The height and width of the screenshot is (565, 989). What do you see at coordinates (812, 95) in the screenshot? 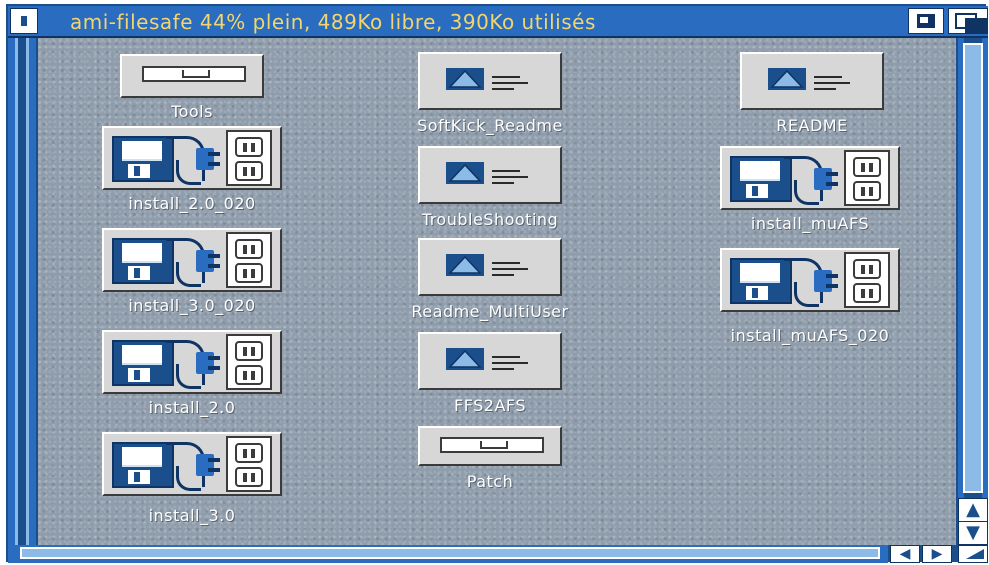
I see `icon-readme: README` at bounding box center [812, 95].